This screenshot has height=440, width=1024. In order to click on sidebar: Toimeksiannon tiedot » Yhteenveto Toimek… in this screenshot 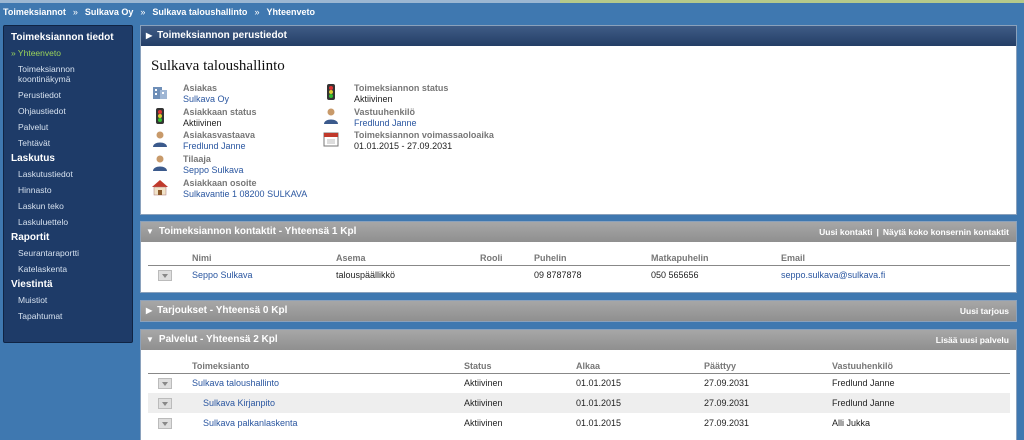, I will do `click(68, 184)`.